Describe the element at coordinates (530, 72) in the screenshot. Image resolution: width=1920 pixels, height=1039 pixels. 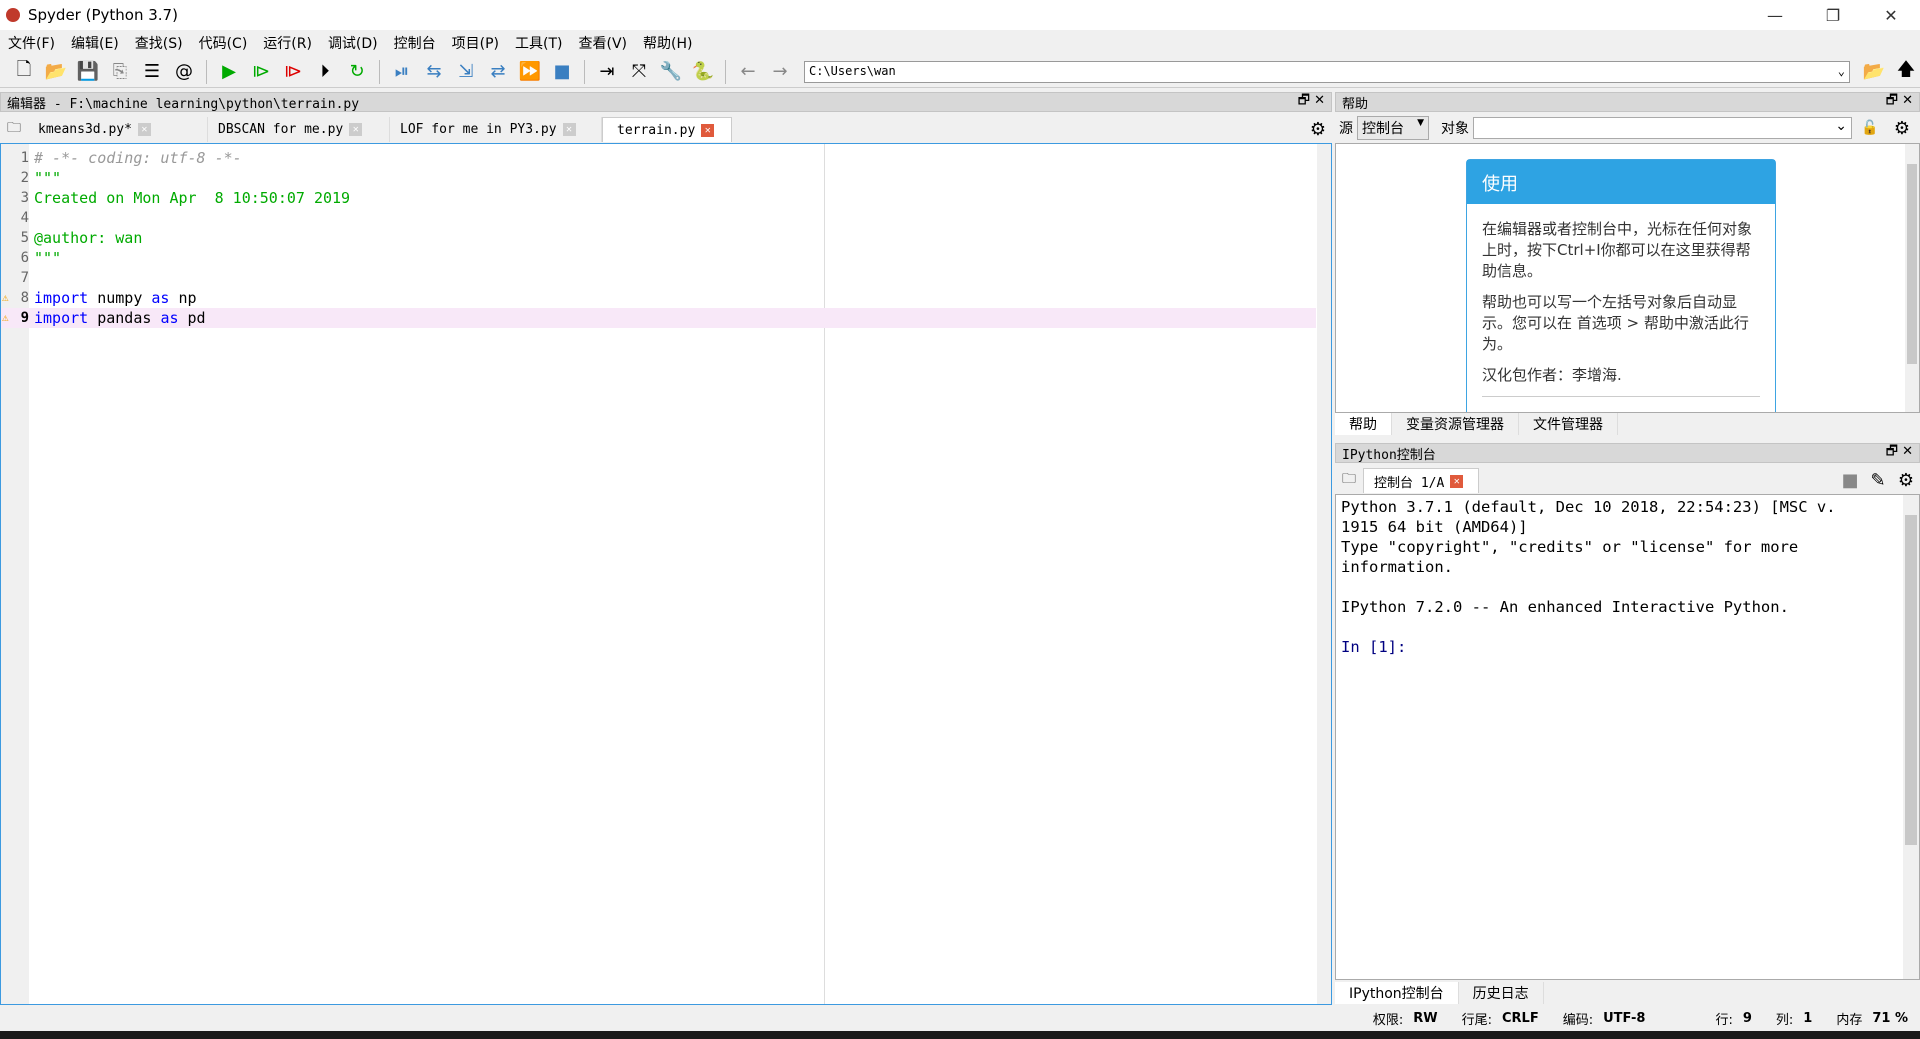
I see `continue-icon: ⏩` at that location.